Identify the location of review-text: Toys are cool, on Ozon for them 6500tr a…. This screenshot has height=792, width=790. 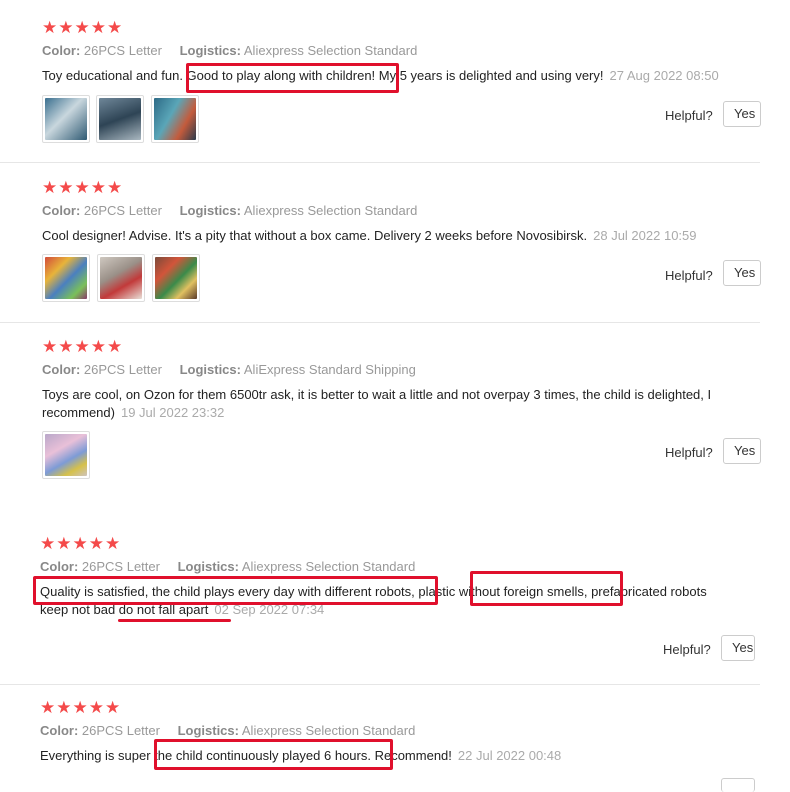
(376, 404).